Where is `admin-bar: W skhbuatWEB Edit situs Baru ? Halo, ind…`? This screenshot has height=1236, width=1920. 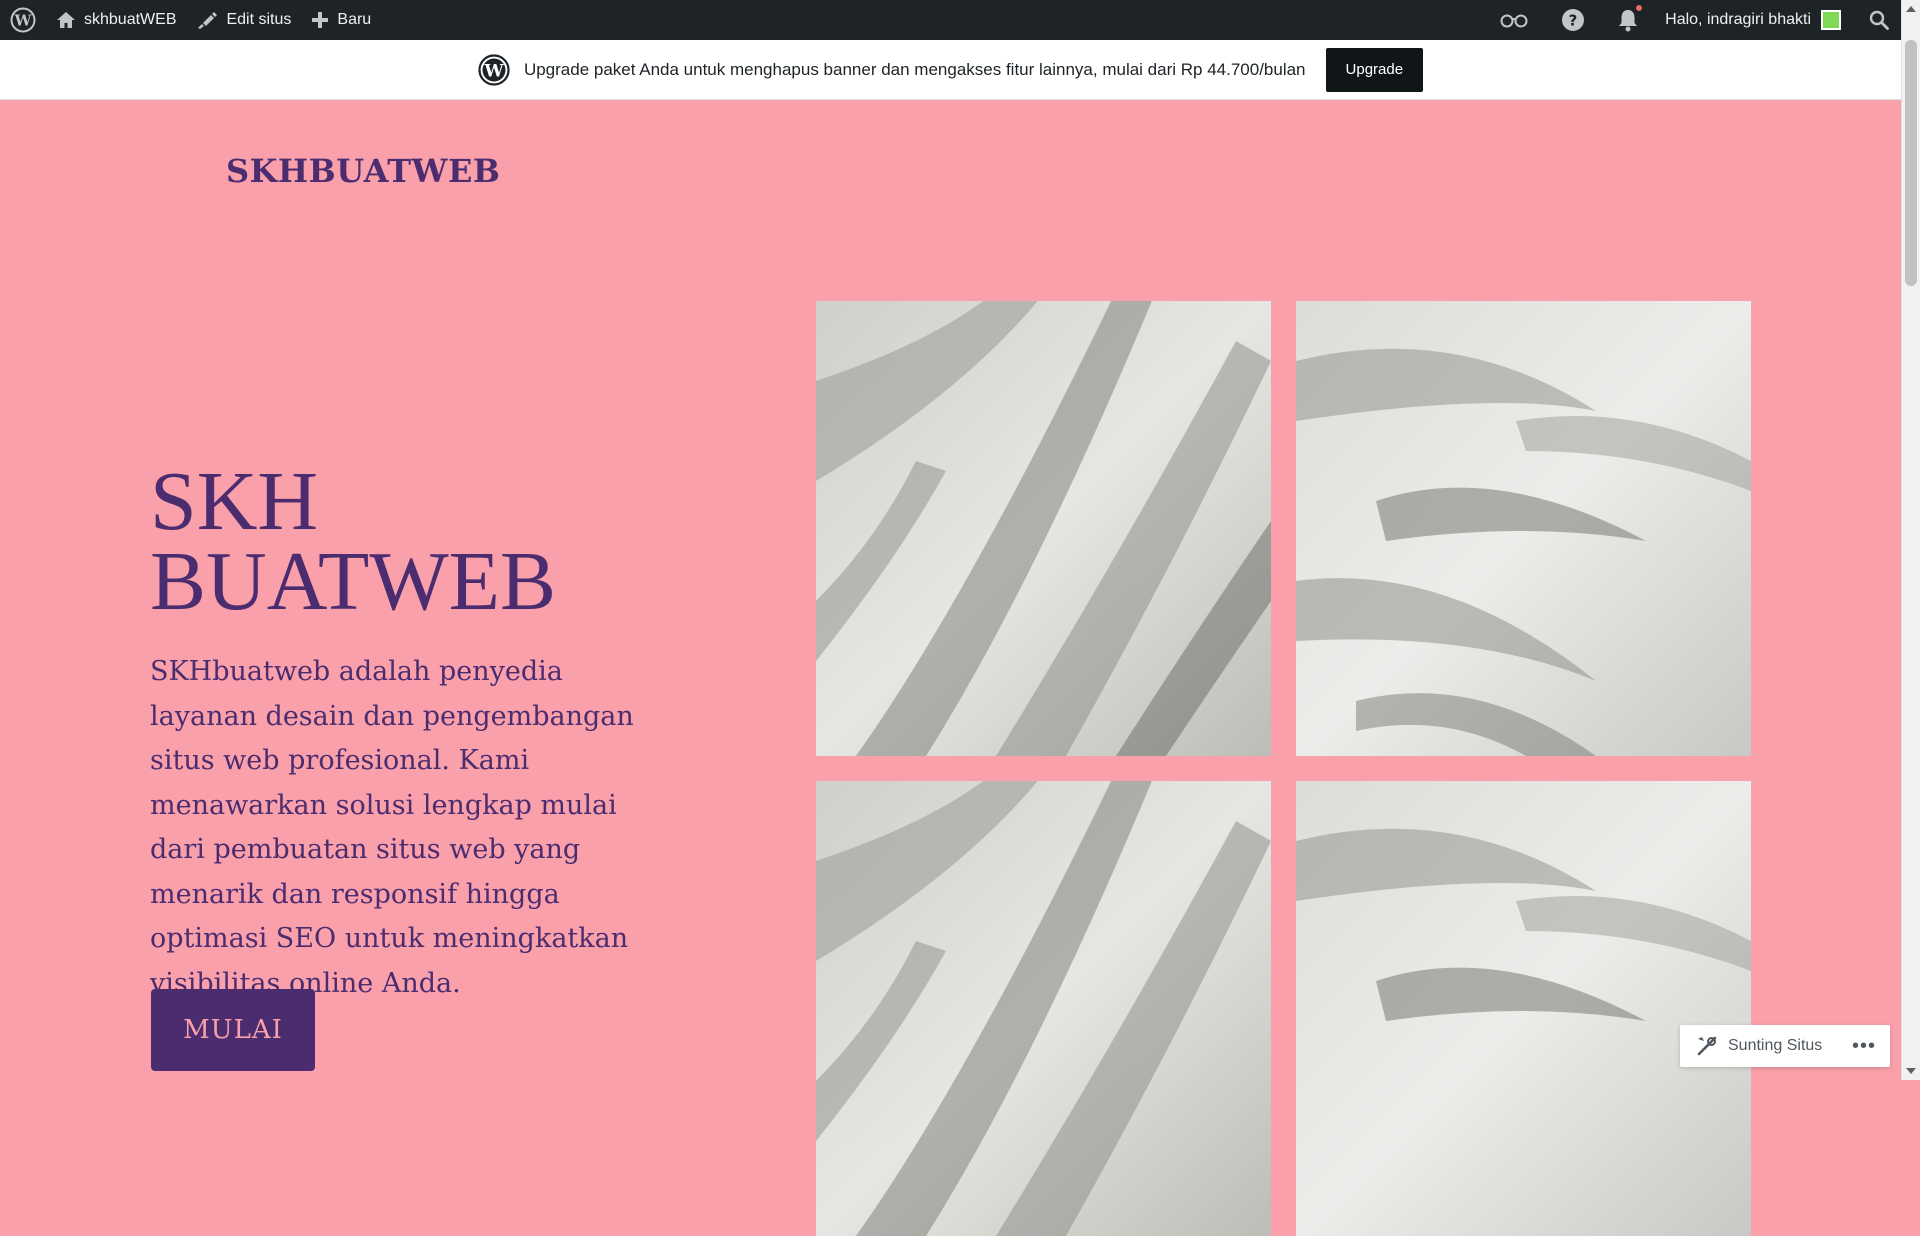 admin-bar: W skhbuatWEB Edit situs Baru ? Halo, ind… is located at coordinates (950, 20).